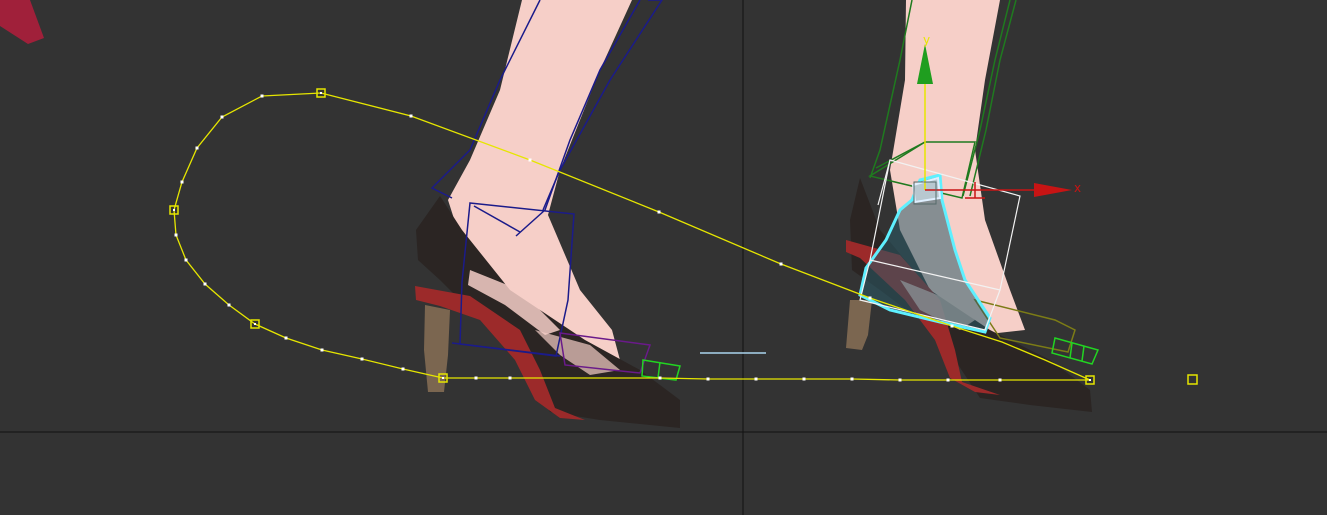  Describe the element at coordinates (1077, 188) in the screenshot. I see `gizmo-x-label: x` at that location.